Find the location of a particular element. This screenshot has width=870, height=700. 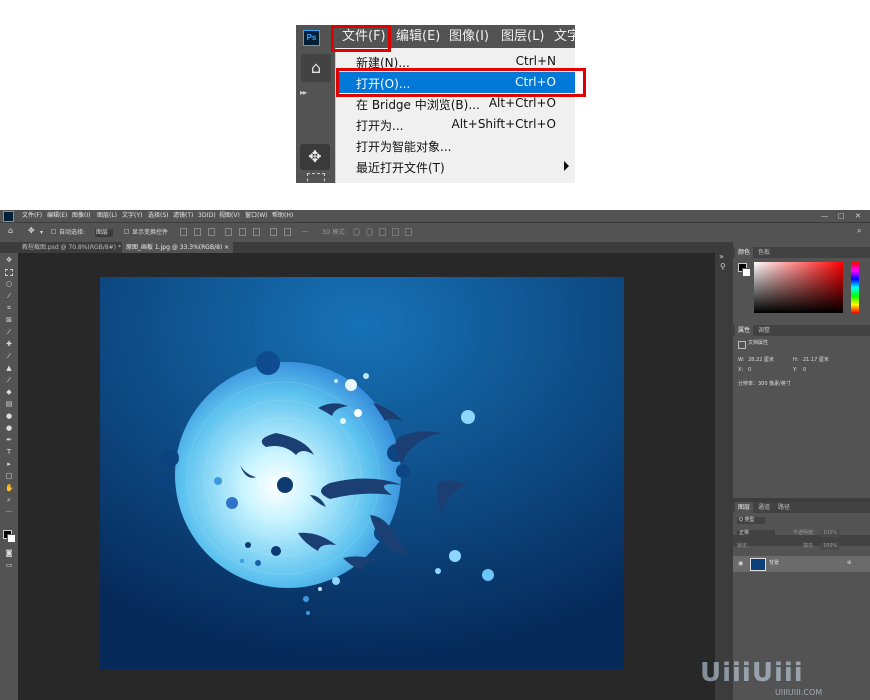

blur-tool-icon: ● is located at coordinates (9, 416).